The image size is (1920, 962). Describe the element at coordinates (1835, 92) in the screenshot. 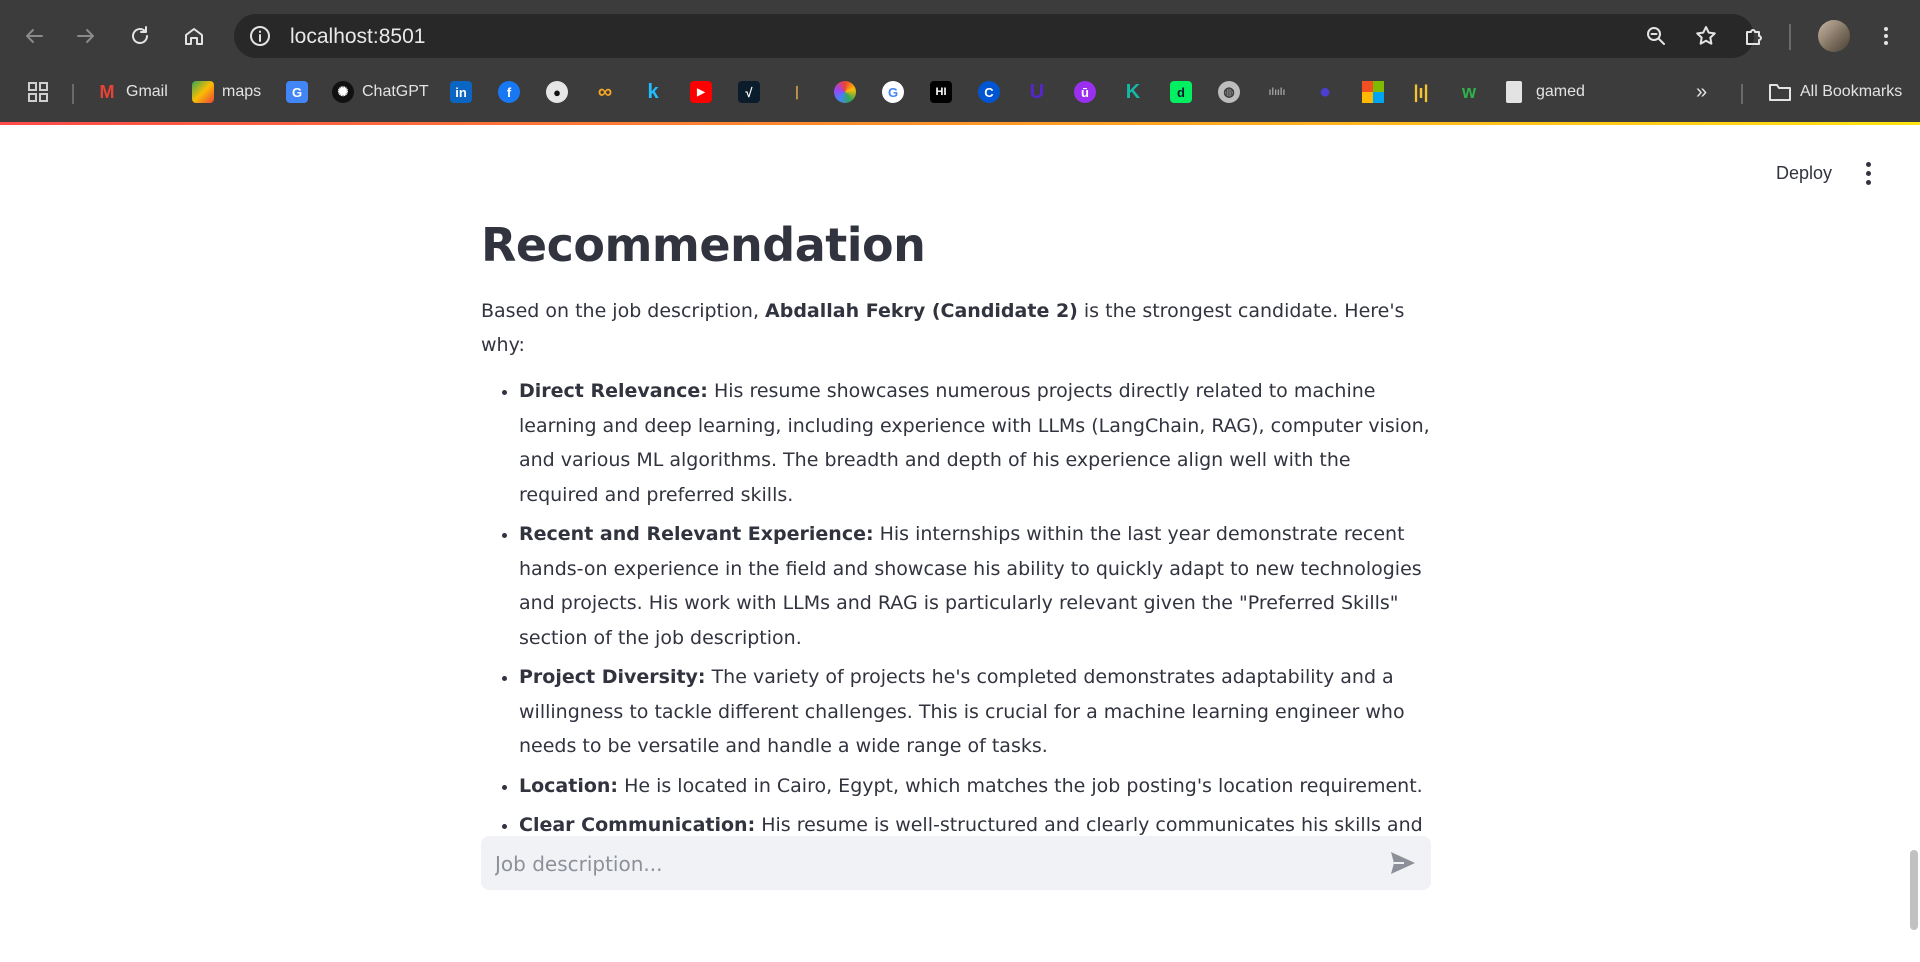

I see `all-bookmarks-button: All Bookmarks` at that location.